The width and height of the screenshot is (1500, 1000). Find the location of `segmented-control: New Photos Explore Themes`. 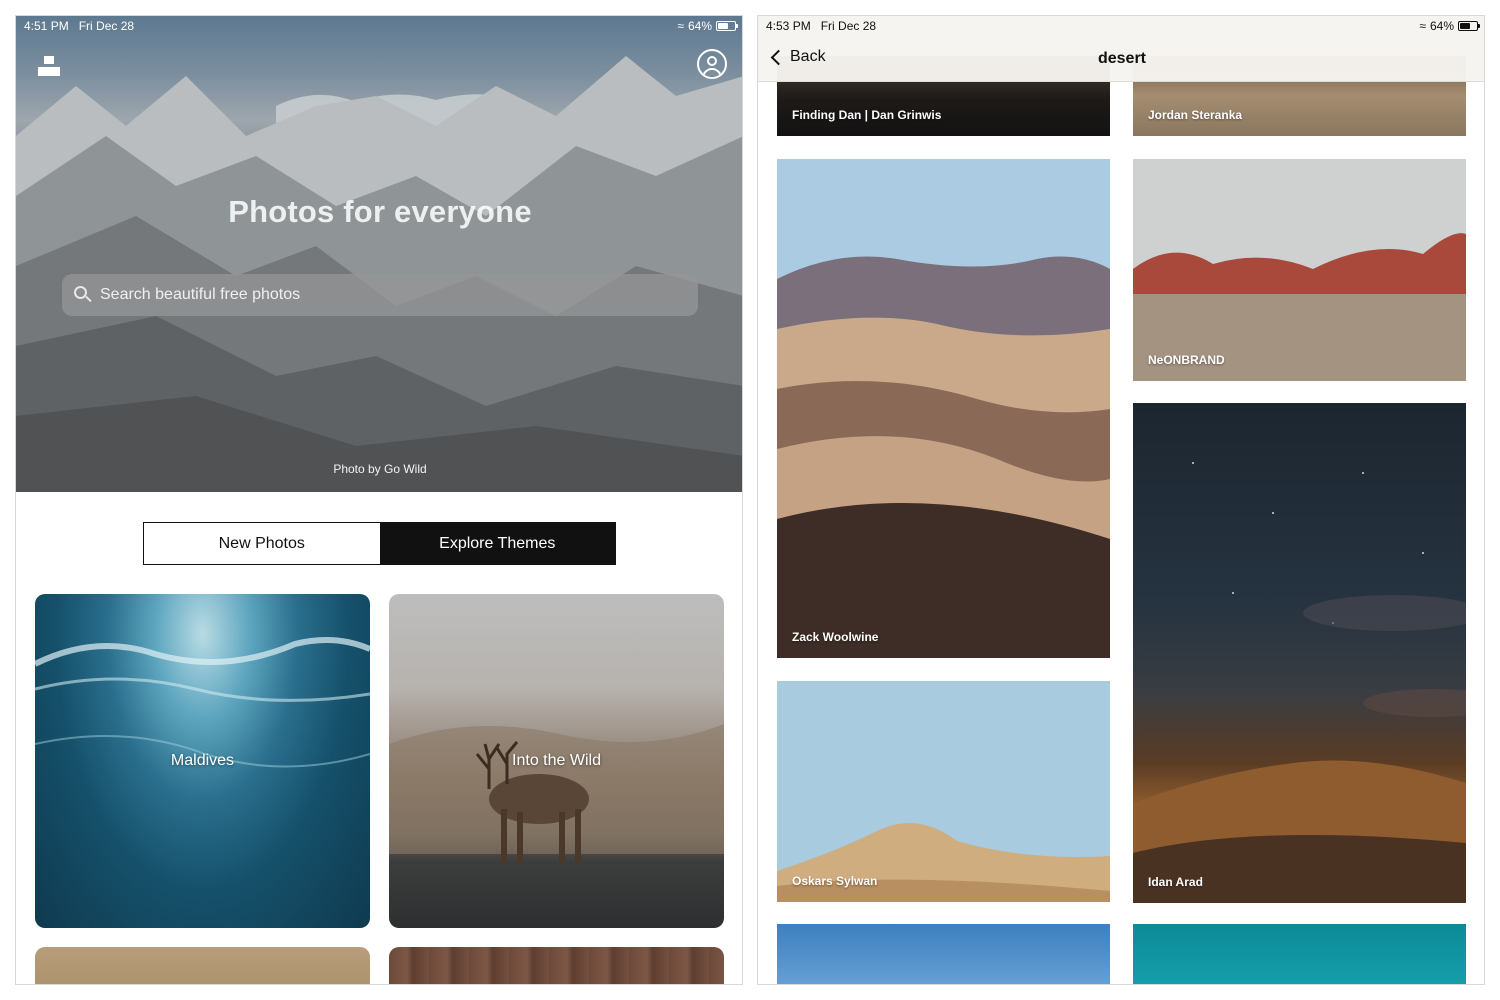

segmented-control: New Photos Explore Themes is located at coordinates (379, 543).